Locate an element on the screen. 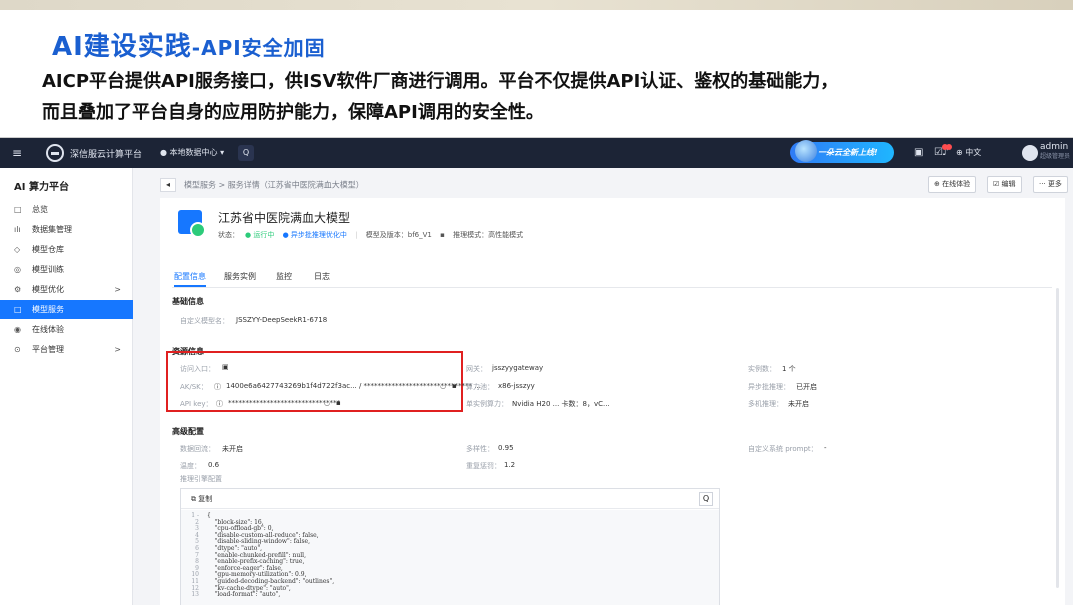 The image size is (1073, 605). tab-config: 配置信息 is located at coordinates (190, 279).